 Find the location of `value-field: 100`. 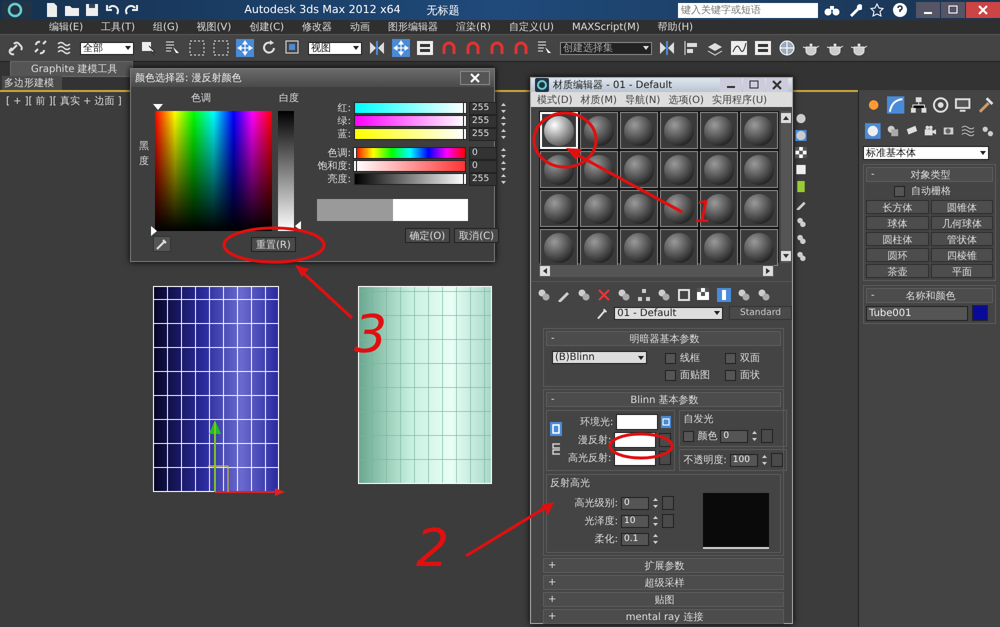

value-field: 100 is located at coordinates (744, 460).